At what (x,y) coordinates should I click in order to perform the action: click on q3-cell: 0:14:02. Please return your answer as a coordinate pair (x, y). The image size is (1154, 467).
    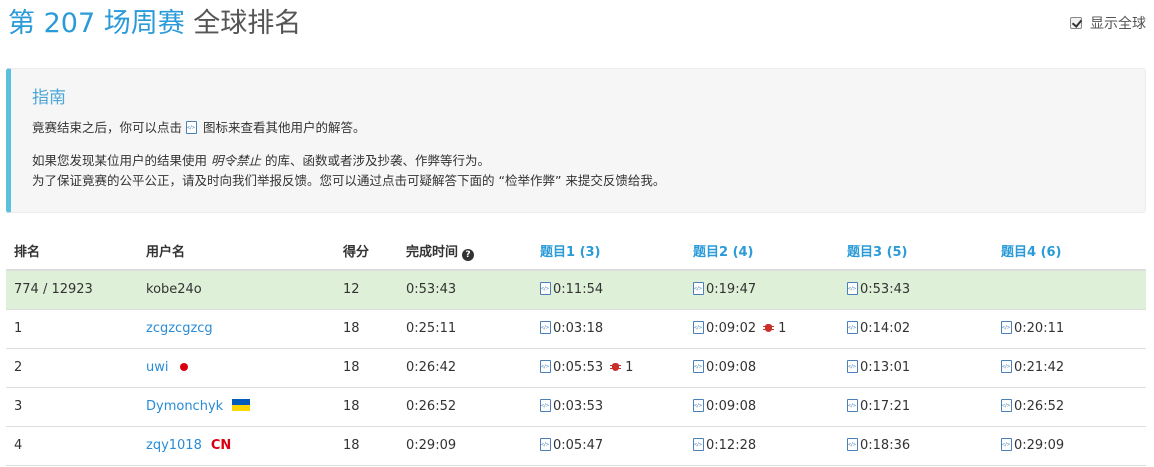
    Looking at the image, I should click on (916, 329).